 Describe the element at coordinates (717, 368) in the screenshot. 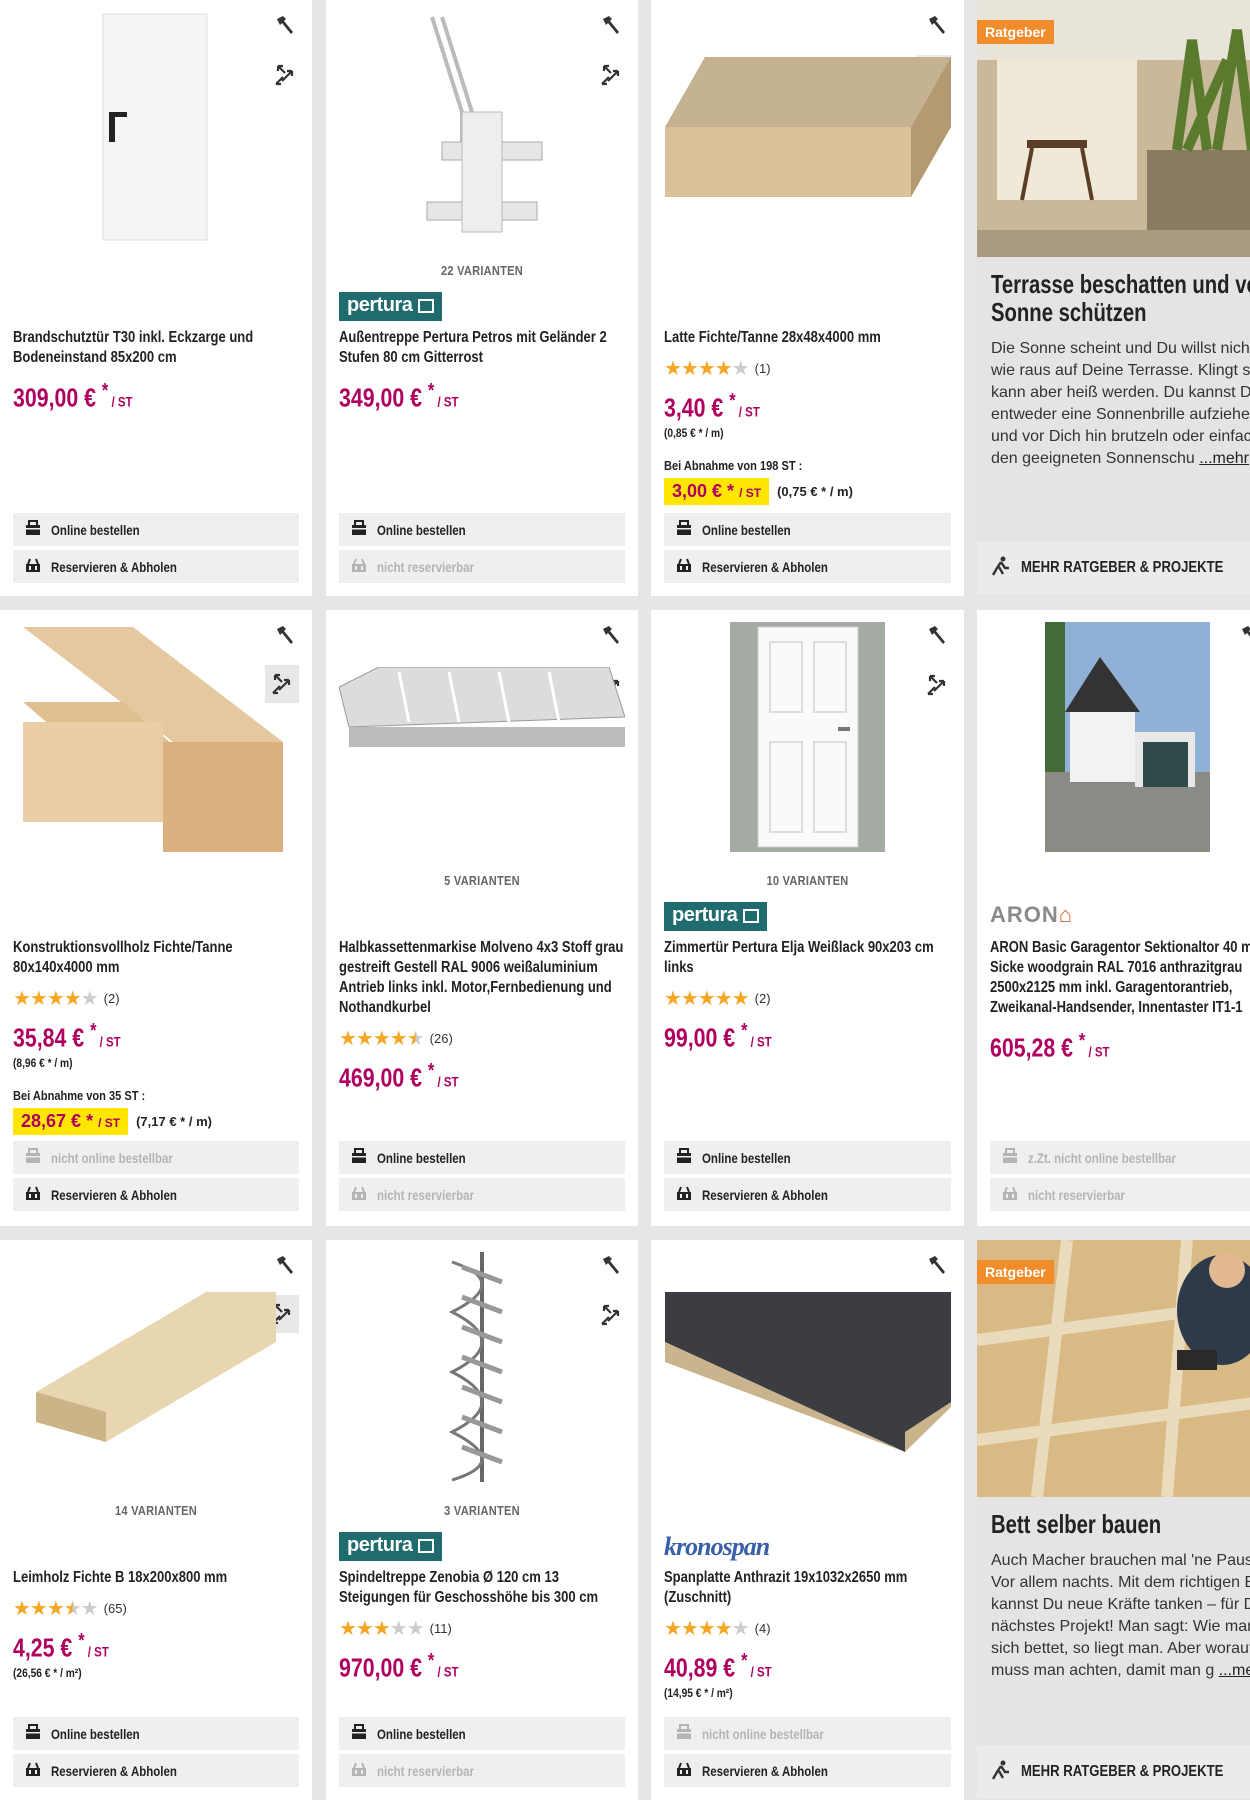

I see `rating: ★★★★★ (1)` at that location.